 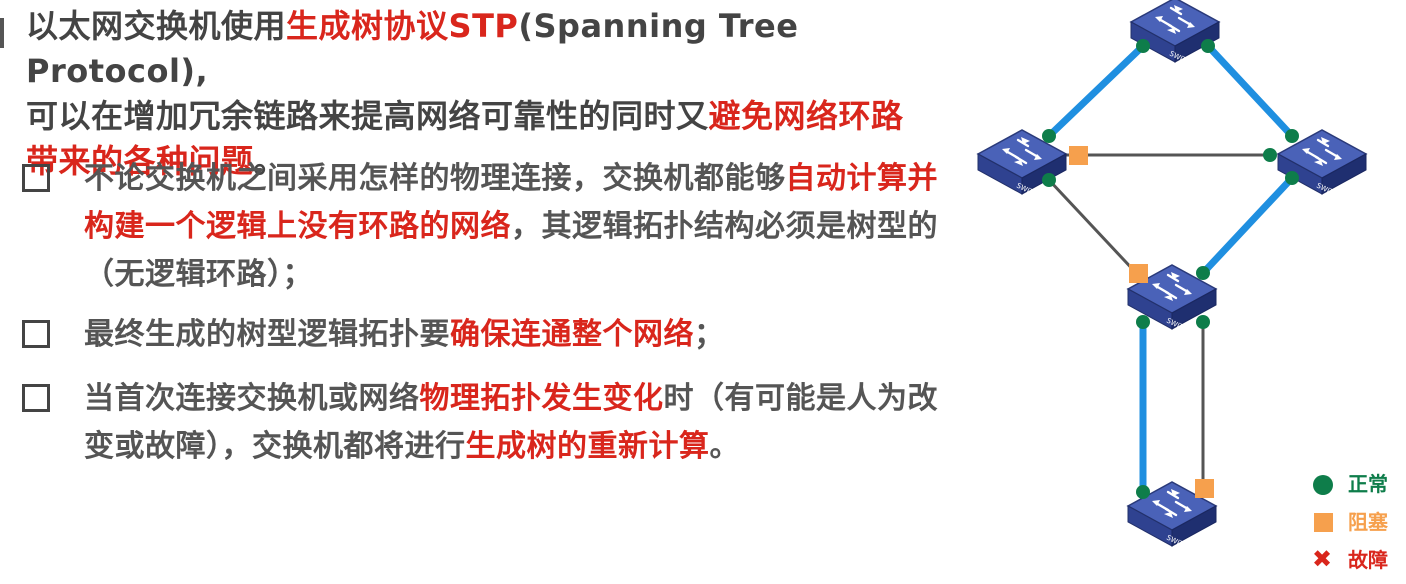 I want to click on legend-item-blocked: 阻塞, so click(x=1357, y=527).